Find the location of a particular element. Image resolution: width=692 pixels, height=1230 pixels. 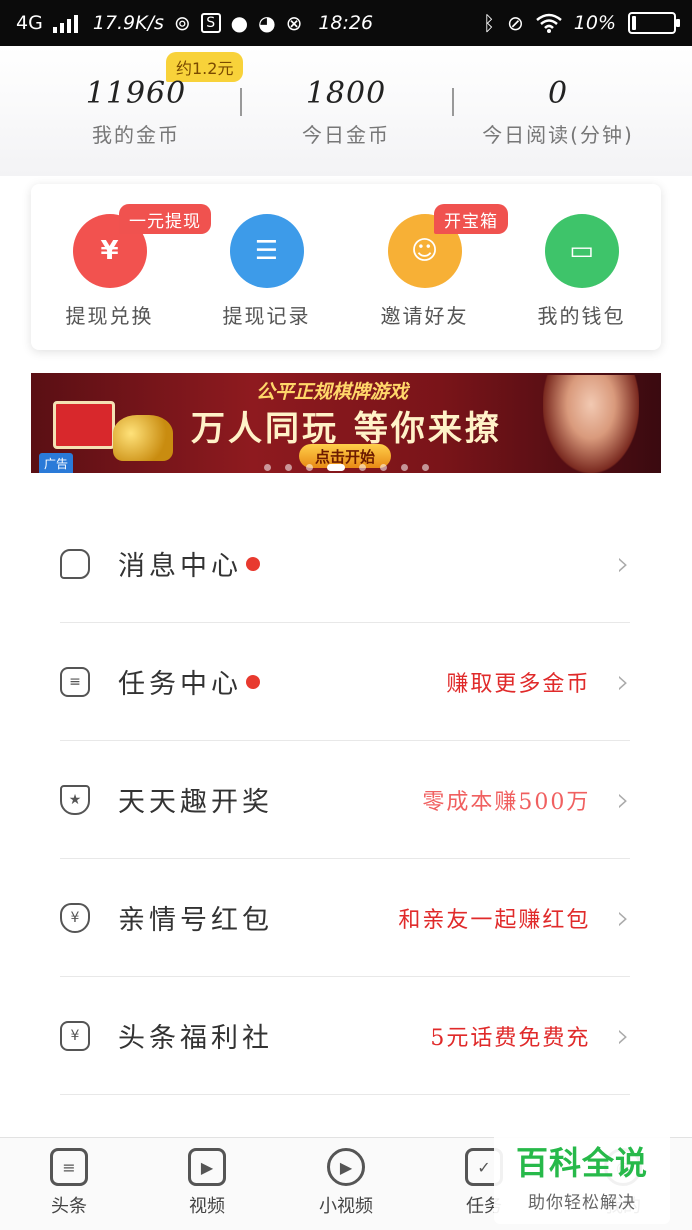

list-item-daily-lottery: ★ 天天趣开奖 零成本赚500万 › is located at coordinates (346, 800).